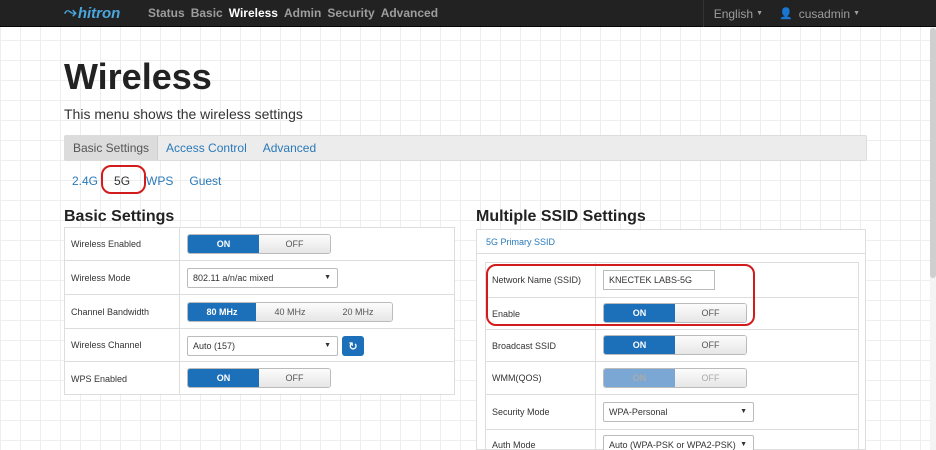 The height and width of the screenshot is (450, 936). I want to click on language-dropdown: English ▼, so click(737, 13).